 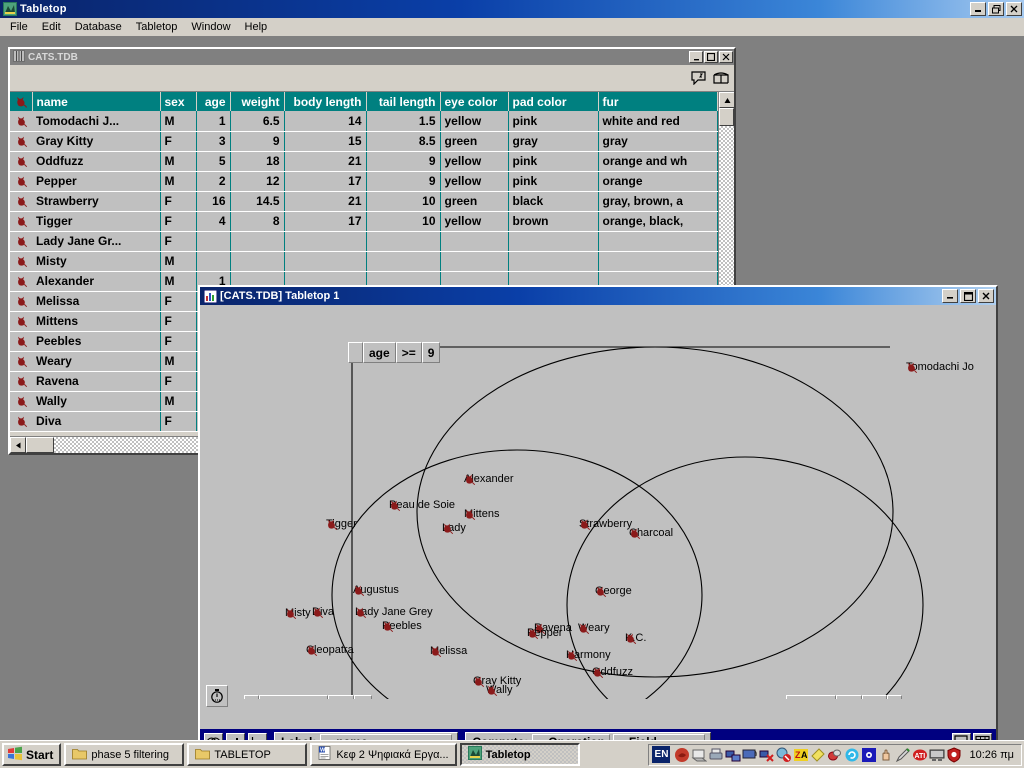 I want to click on cell-name: Gray Kitty, so click(x=96, y=141).